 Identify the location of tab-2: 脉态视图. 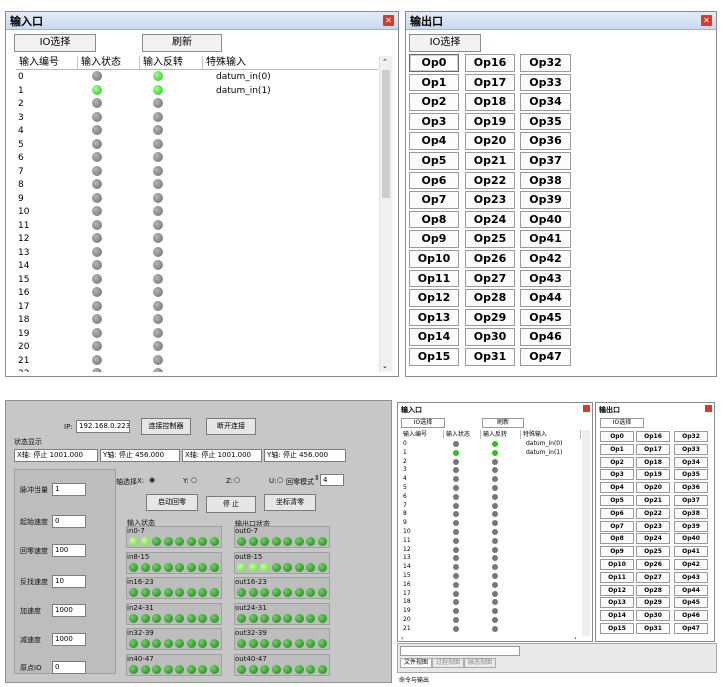
(480, 663).